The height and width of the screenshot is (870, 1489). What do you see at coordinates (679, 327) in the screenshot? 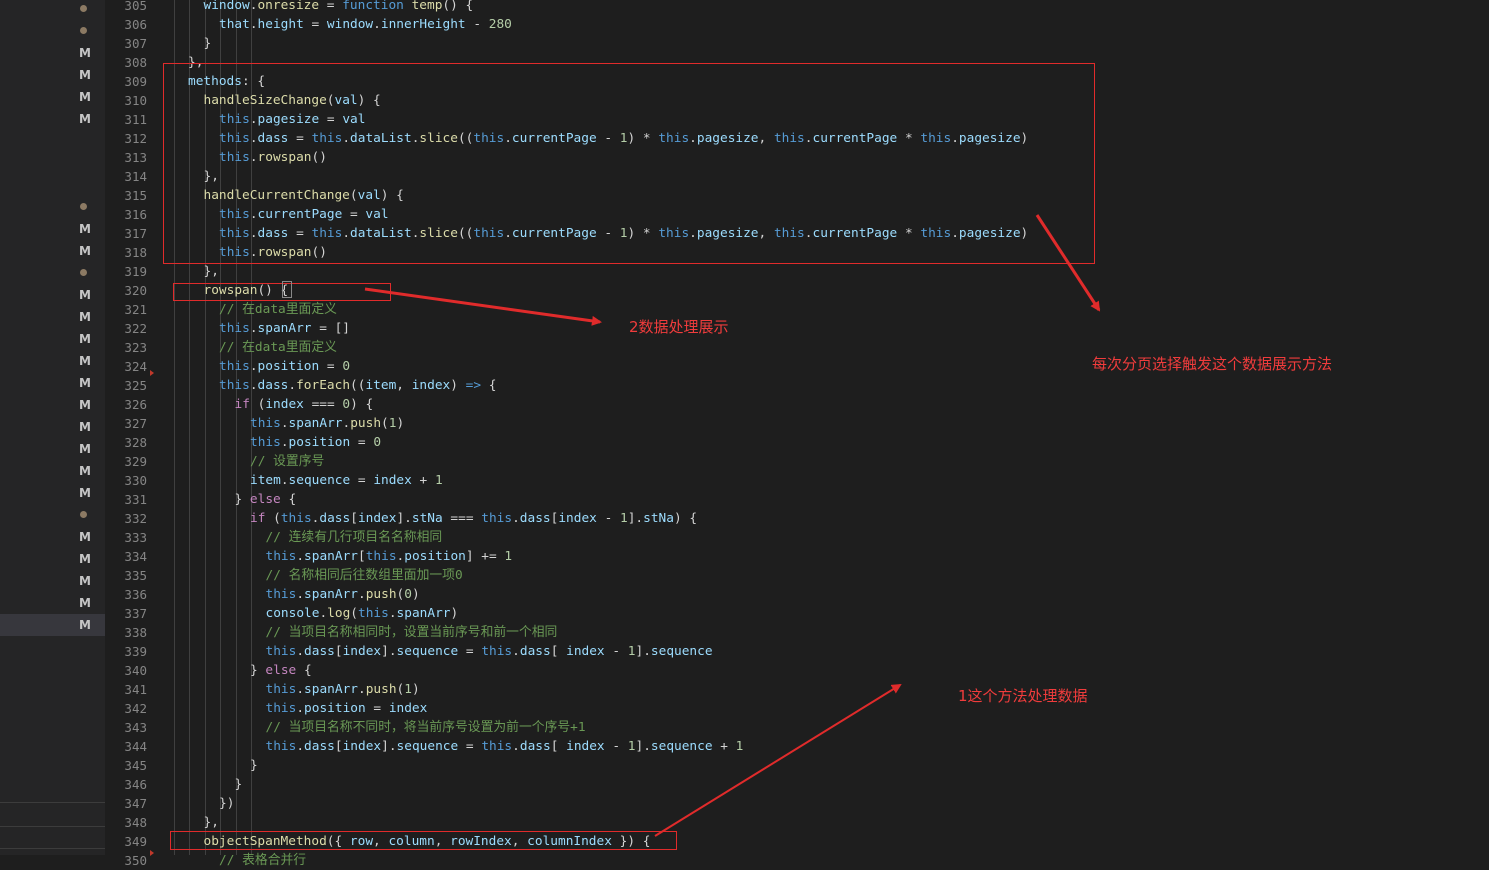
I see `annotation-rowspan: 2数据处理展示` at bounding box center [679, 327].